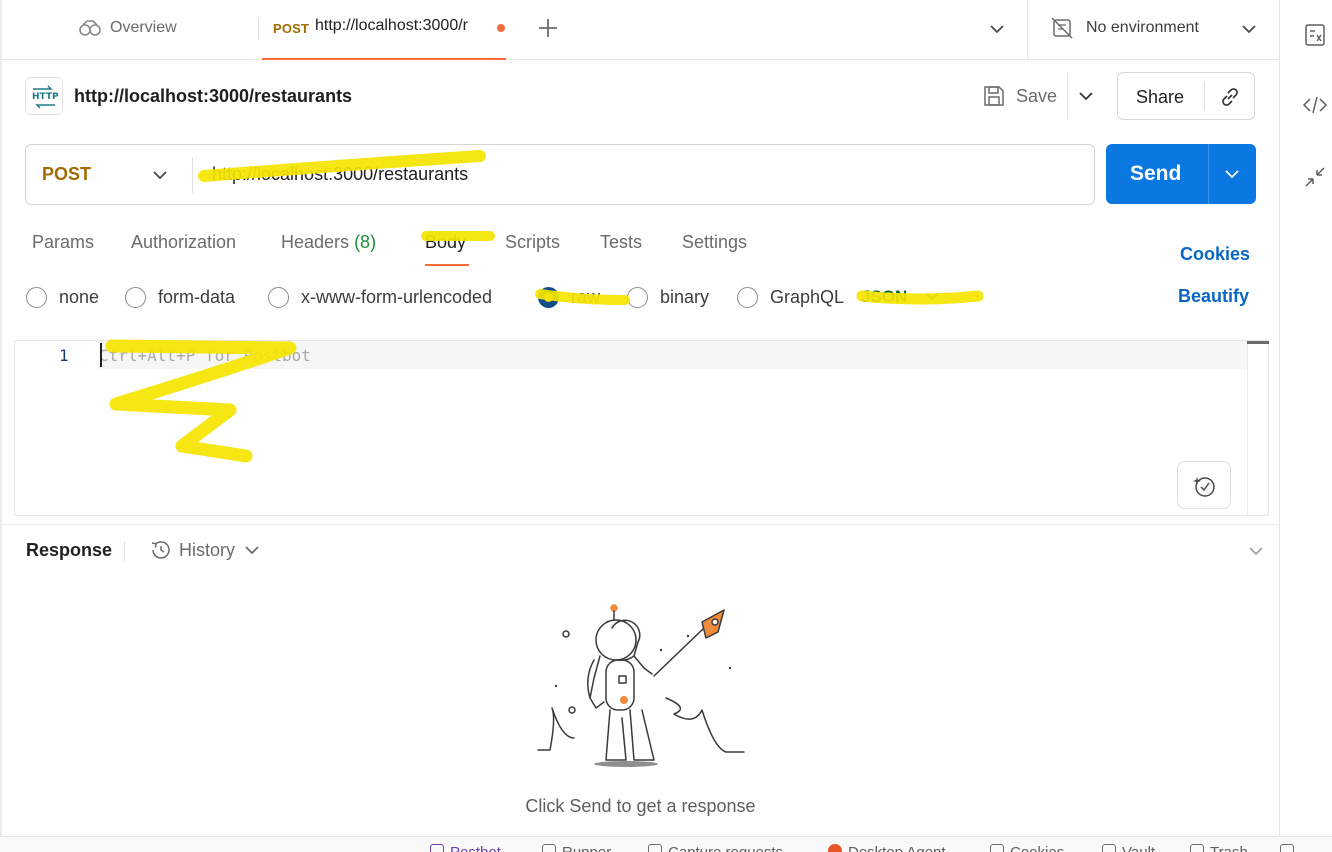 The image size is (1332, 852). What do you see at coordinates (143, 27) in the screenshot?
I see `tab-overview-label: Overview` at bounding box center [143, 27].